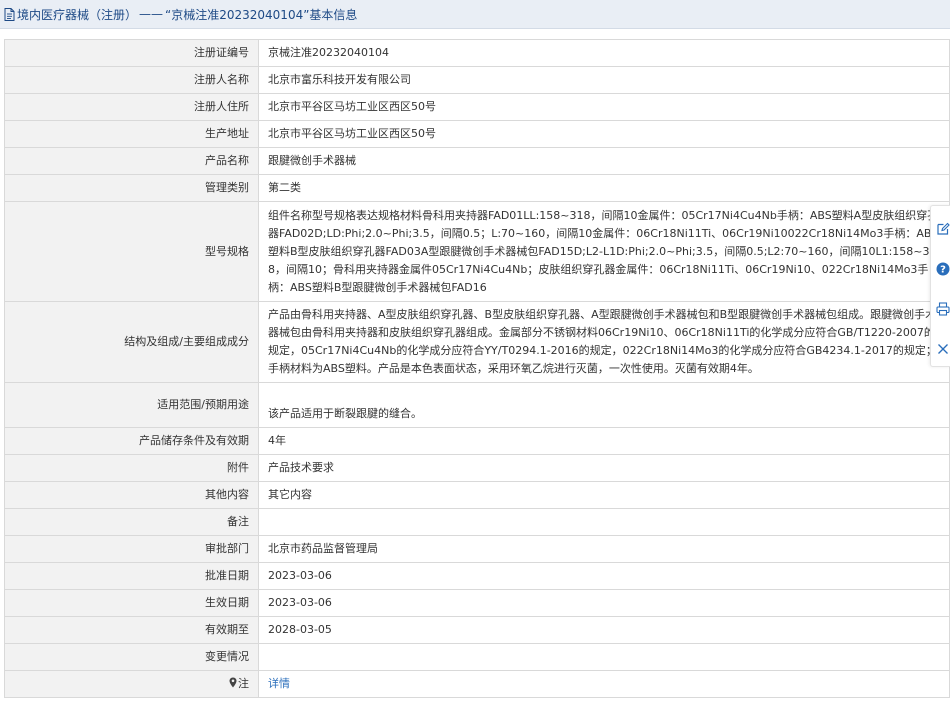 The width and height of the screenshot is (950, 707). What do you see at coordinates (940, 286) in the screenshot?
I see `floating-toolbar: ?` at bounding box center [940, 286].